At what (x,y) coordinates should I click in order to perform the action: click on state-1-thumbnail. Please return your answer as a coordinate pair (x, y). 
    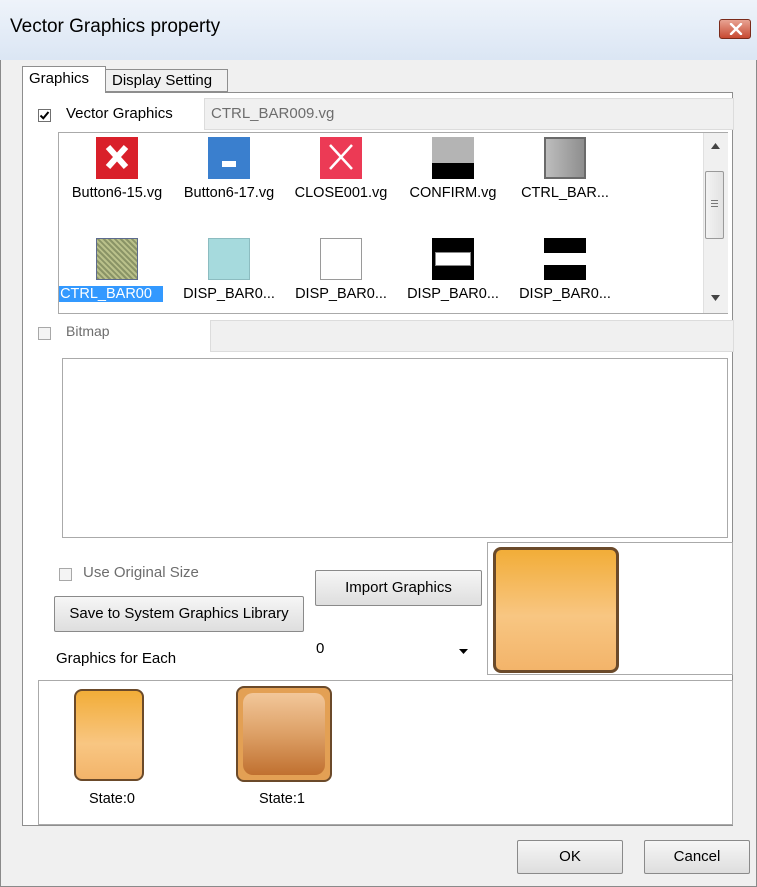
    Looking at the image, I should click on (284, 734).